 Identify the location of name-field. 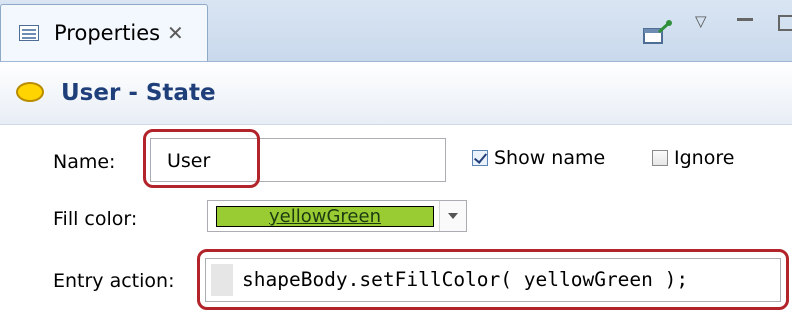
(298, 160).